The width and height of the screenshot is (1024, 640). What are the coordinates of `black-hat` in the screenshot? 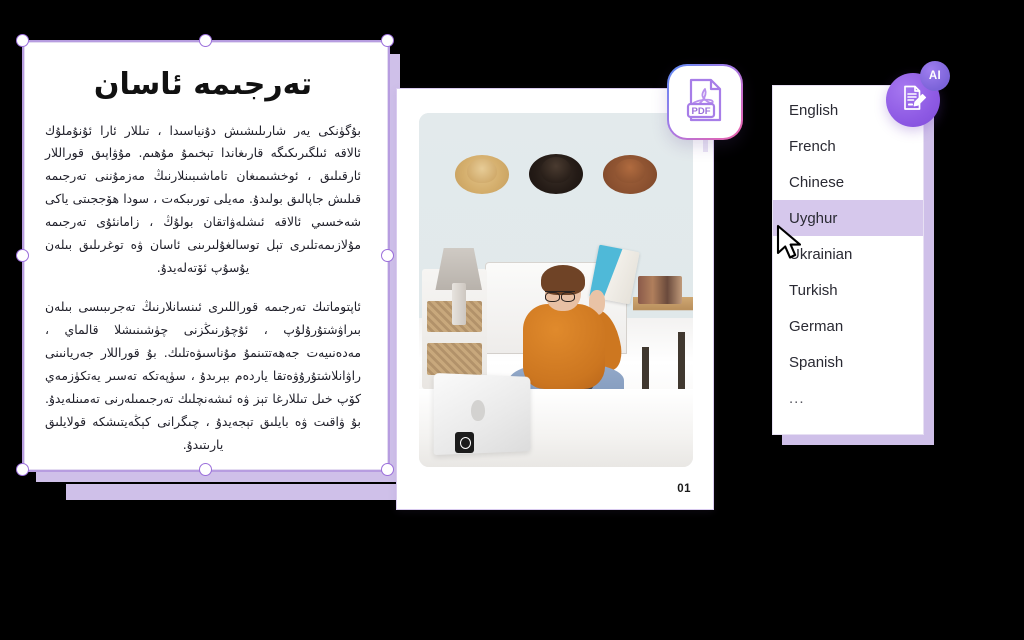 It's located at (556, 174).